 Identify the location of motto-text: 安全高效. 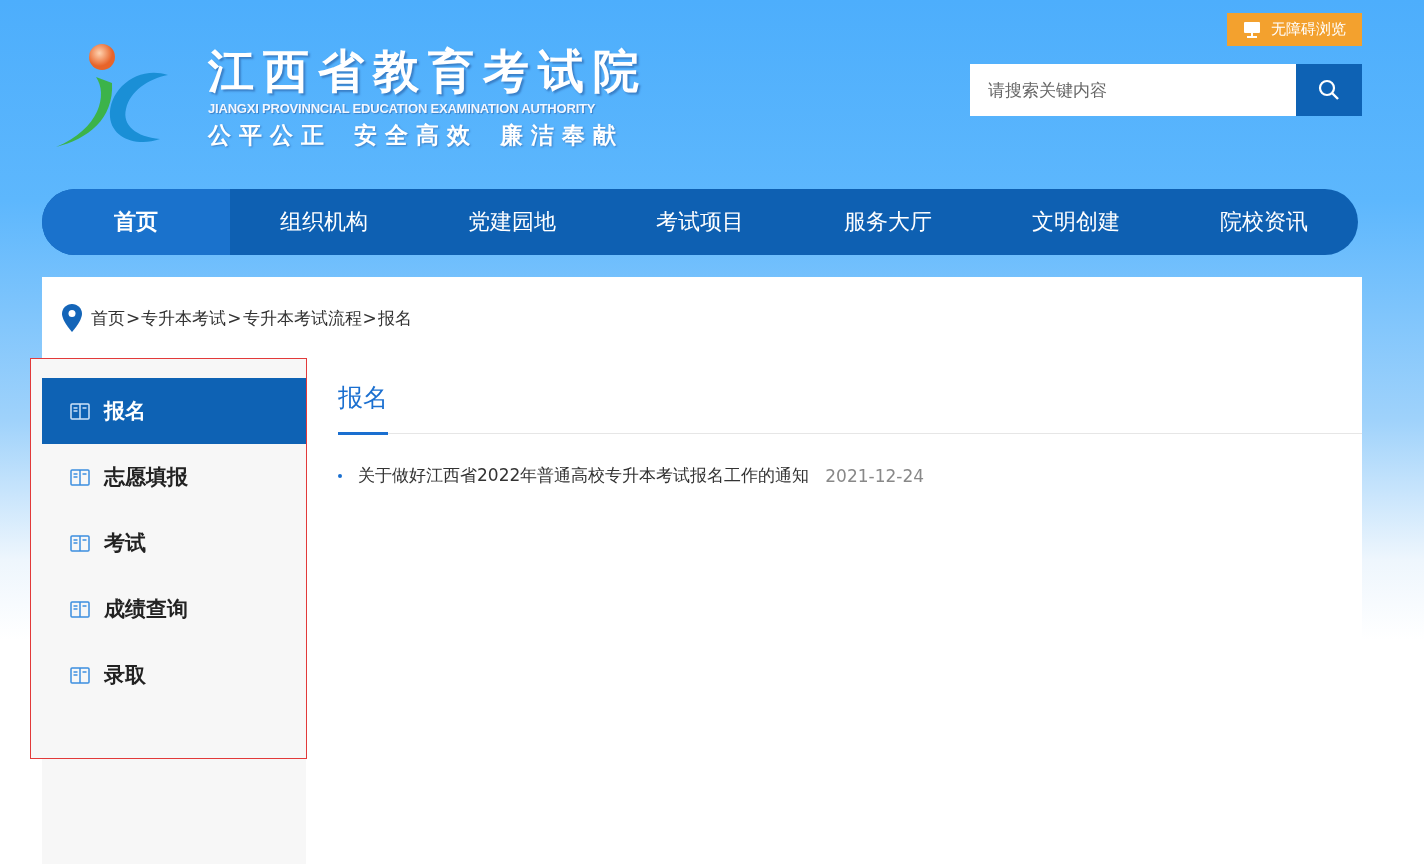
(416, 135).